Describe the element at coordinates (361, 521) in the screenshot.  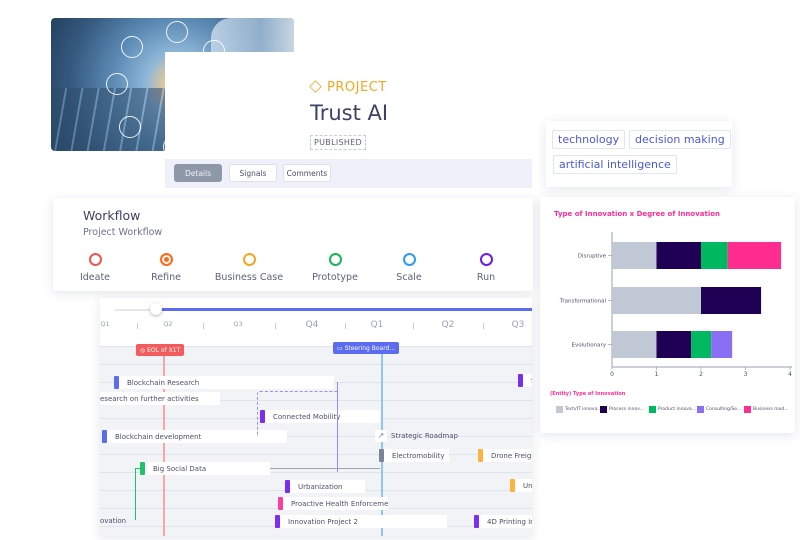
I see `timeline-item-innovation-project-2: Innovation Project 2` at that location.